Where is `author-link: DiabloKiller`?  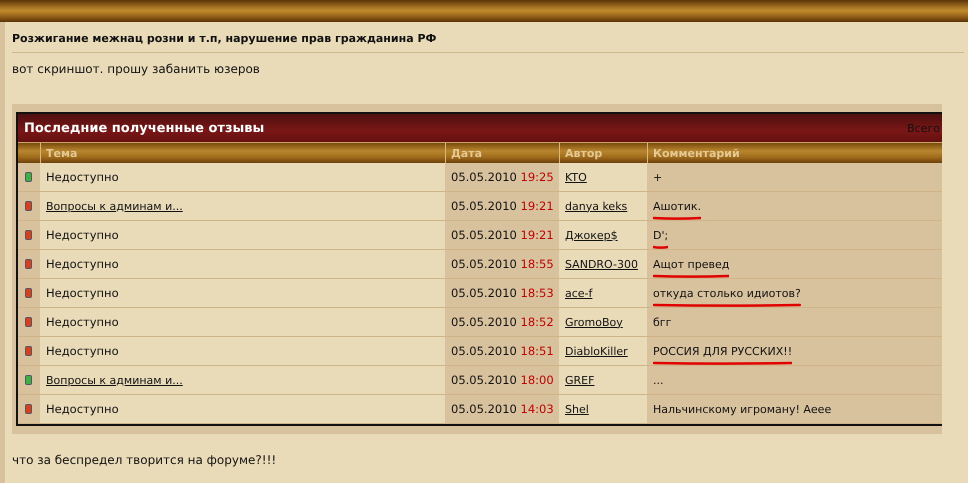 author-link: DiabloKiller is located at coordinates (596, 351).